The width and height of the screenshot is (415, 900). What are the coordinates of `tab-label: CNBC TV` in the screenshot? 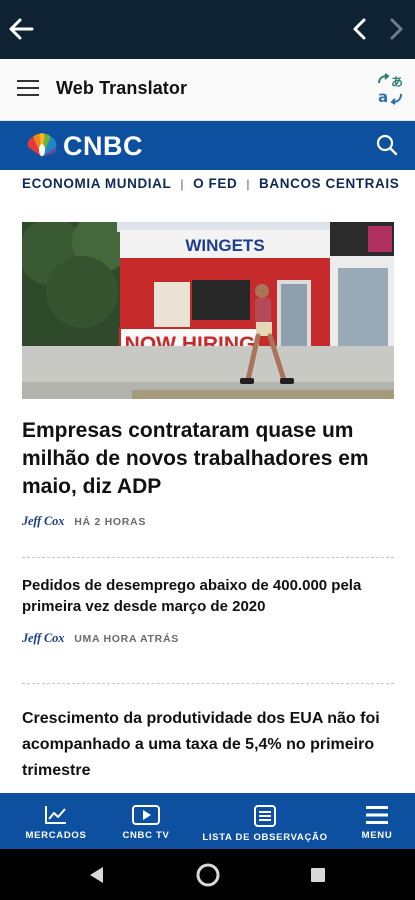 It's located at (146, 835).